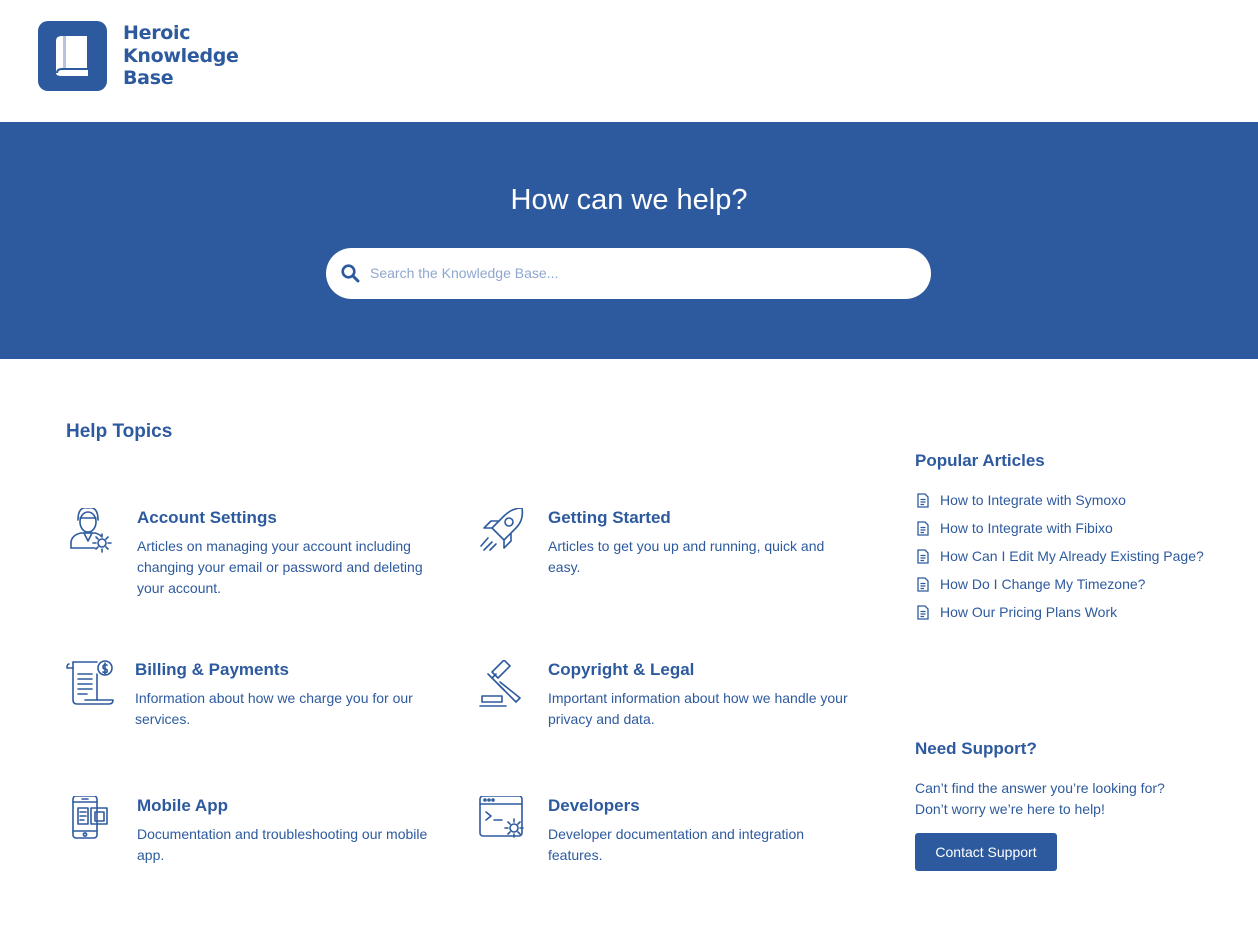  I want to click on list-item: How Can I Edit My Already Existing Page?, so click(1065, 556).